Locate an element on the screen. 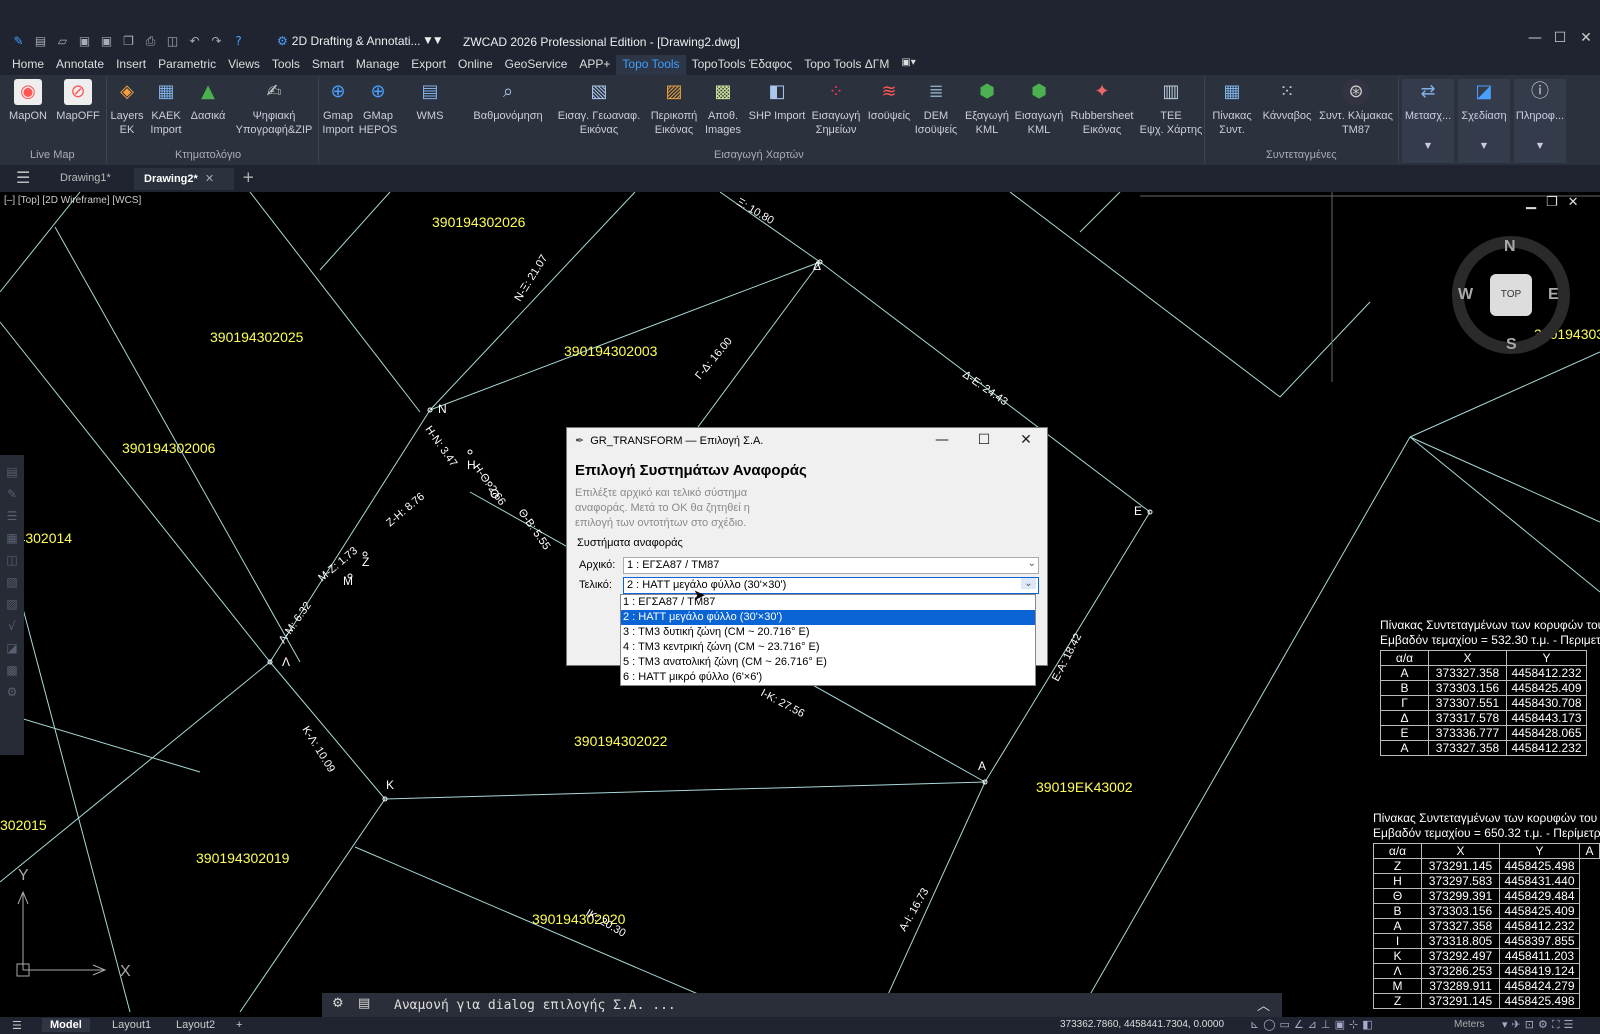 Image resolution: width=1600 pixels, height=1034 pixels. gmap-import-button: ⊕ Gmap Import is located at coordinates (338, 108).